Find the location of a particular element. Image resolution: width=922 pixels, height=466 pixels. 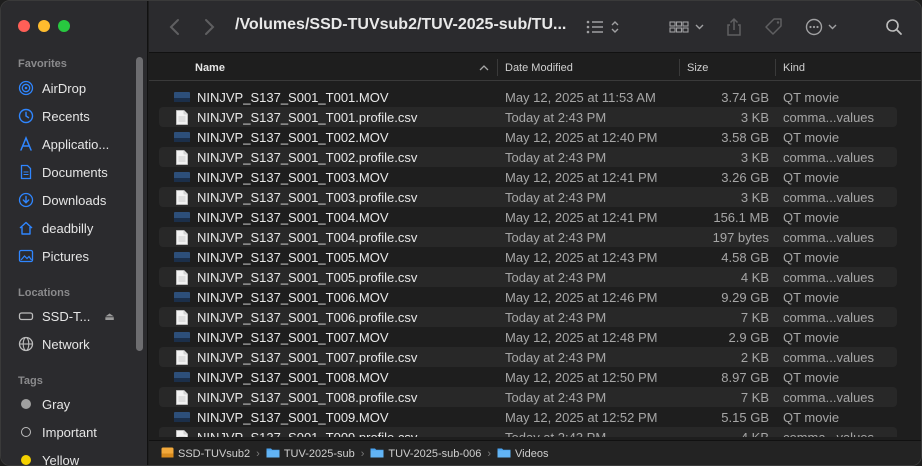

clock-icon is located at coordinates (26, 116).